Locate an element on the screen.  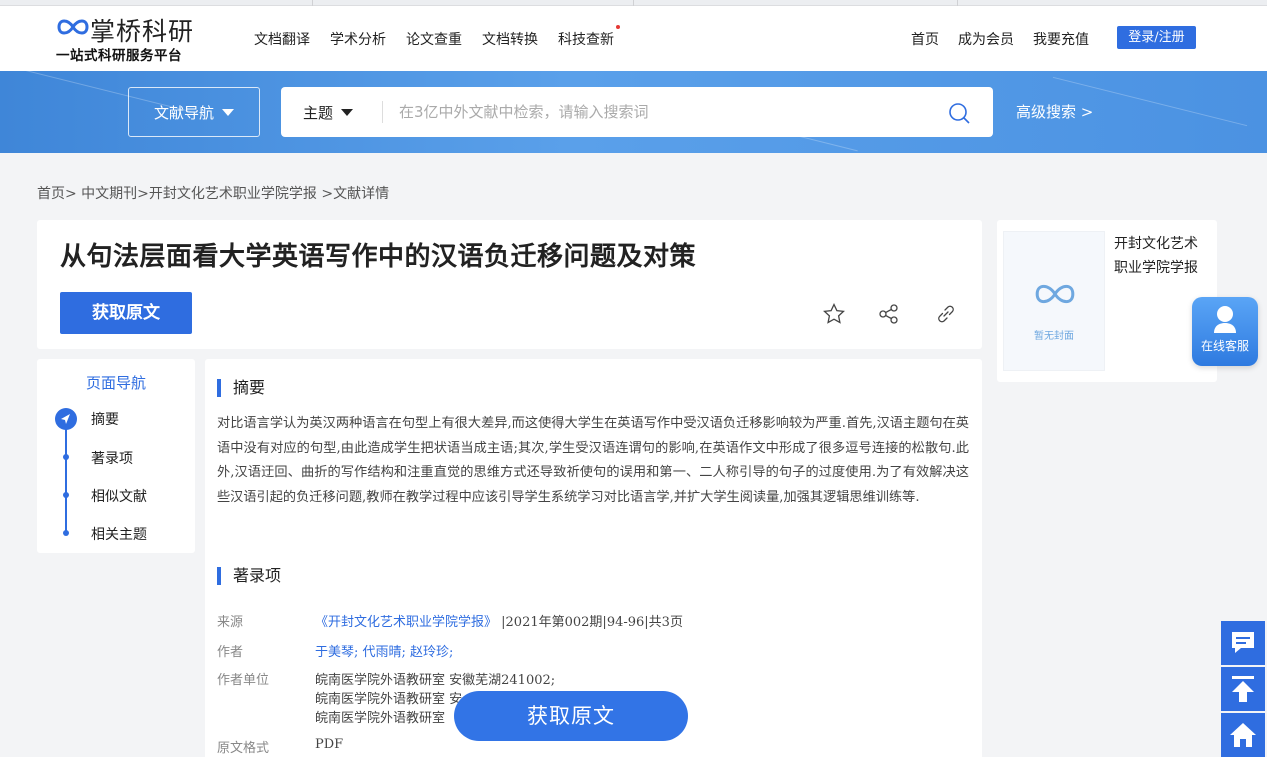
logo-subtitle: 一站式科研服务平台 is located at coordinates (119, 56).